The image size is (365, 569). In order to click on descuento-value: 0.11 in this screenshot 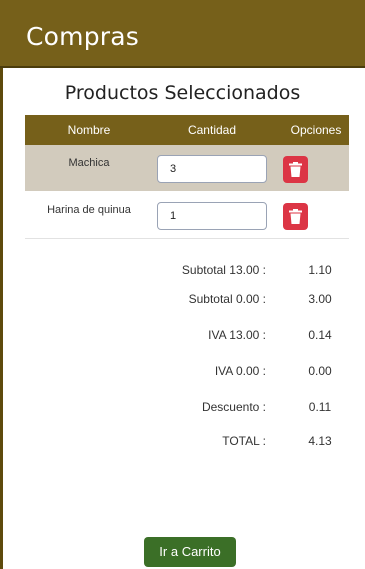, I will do `click(320, 407)`.